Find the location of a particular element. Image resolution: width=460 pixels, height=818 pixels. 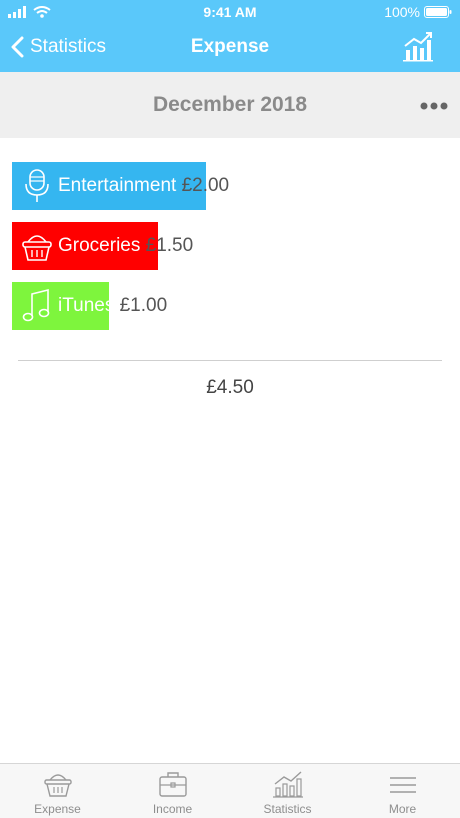

tab-income: Income is located at coordinates (172, 791).